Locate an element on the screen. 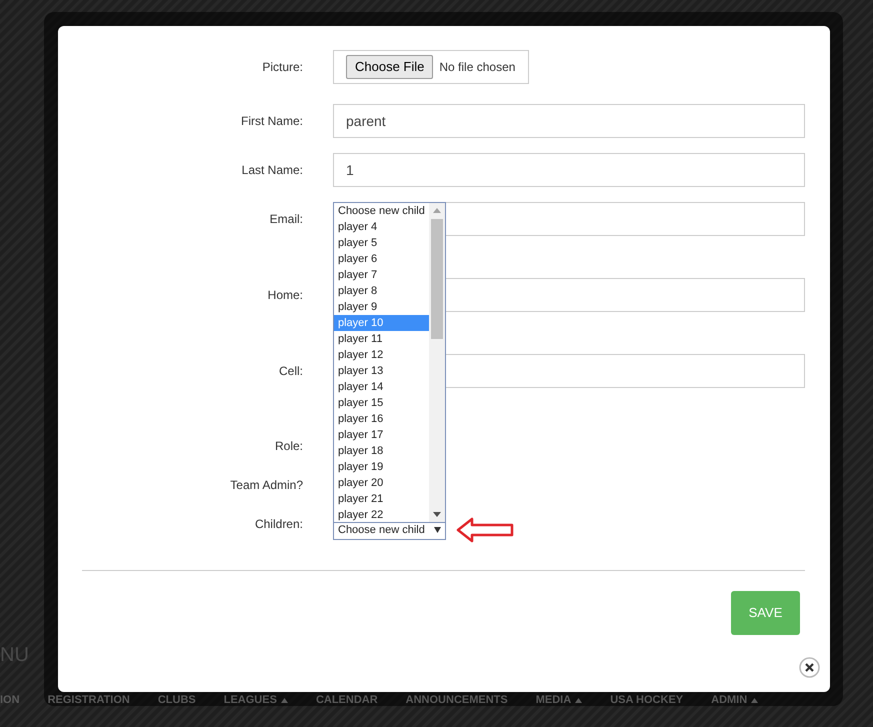 This screenshot has width=873, height=727. dropdown-option: player 6 is located at coordinates (381, 259).